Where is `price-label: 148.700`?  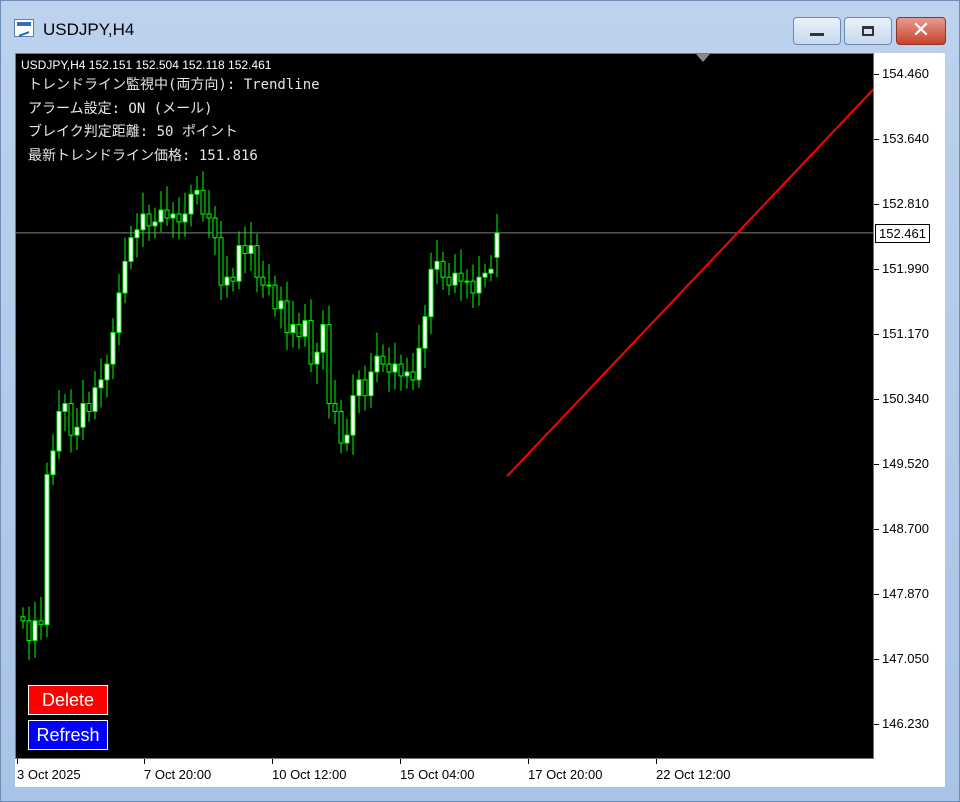 price-label: 148.700 is located at coordinates (905, 528).